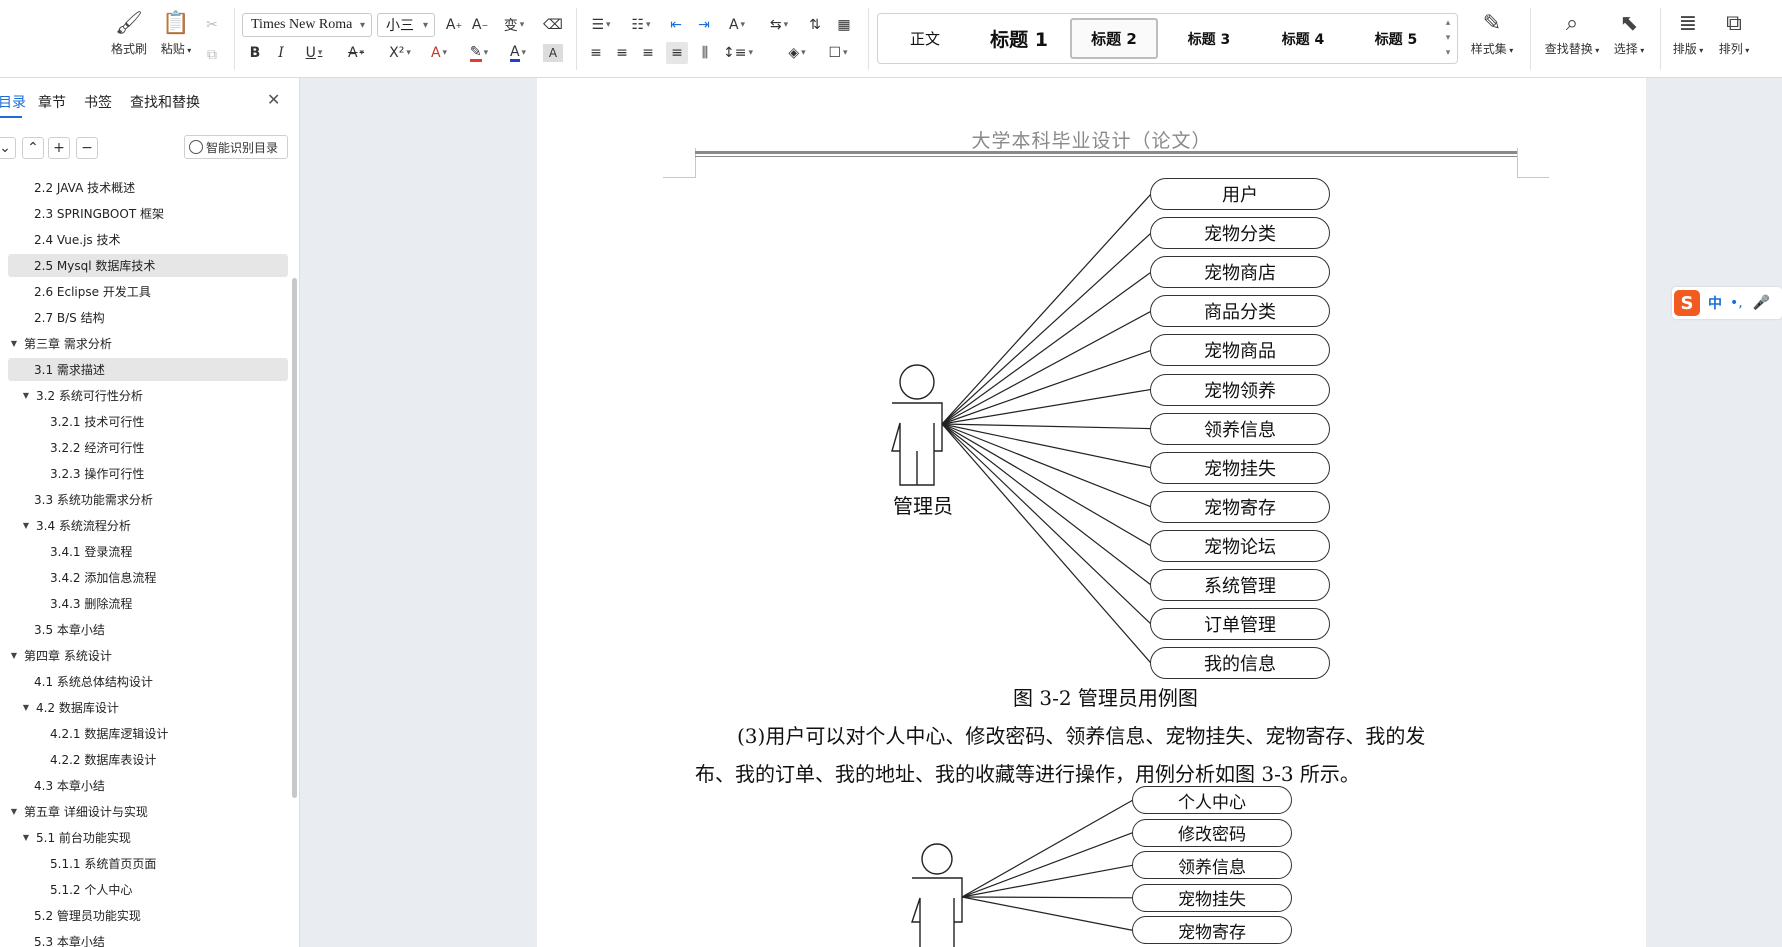  Describe the element at coordinates (236, 147) in the screenshot. I see `smart-toc-button: 智能识别目录` at that location.